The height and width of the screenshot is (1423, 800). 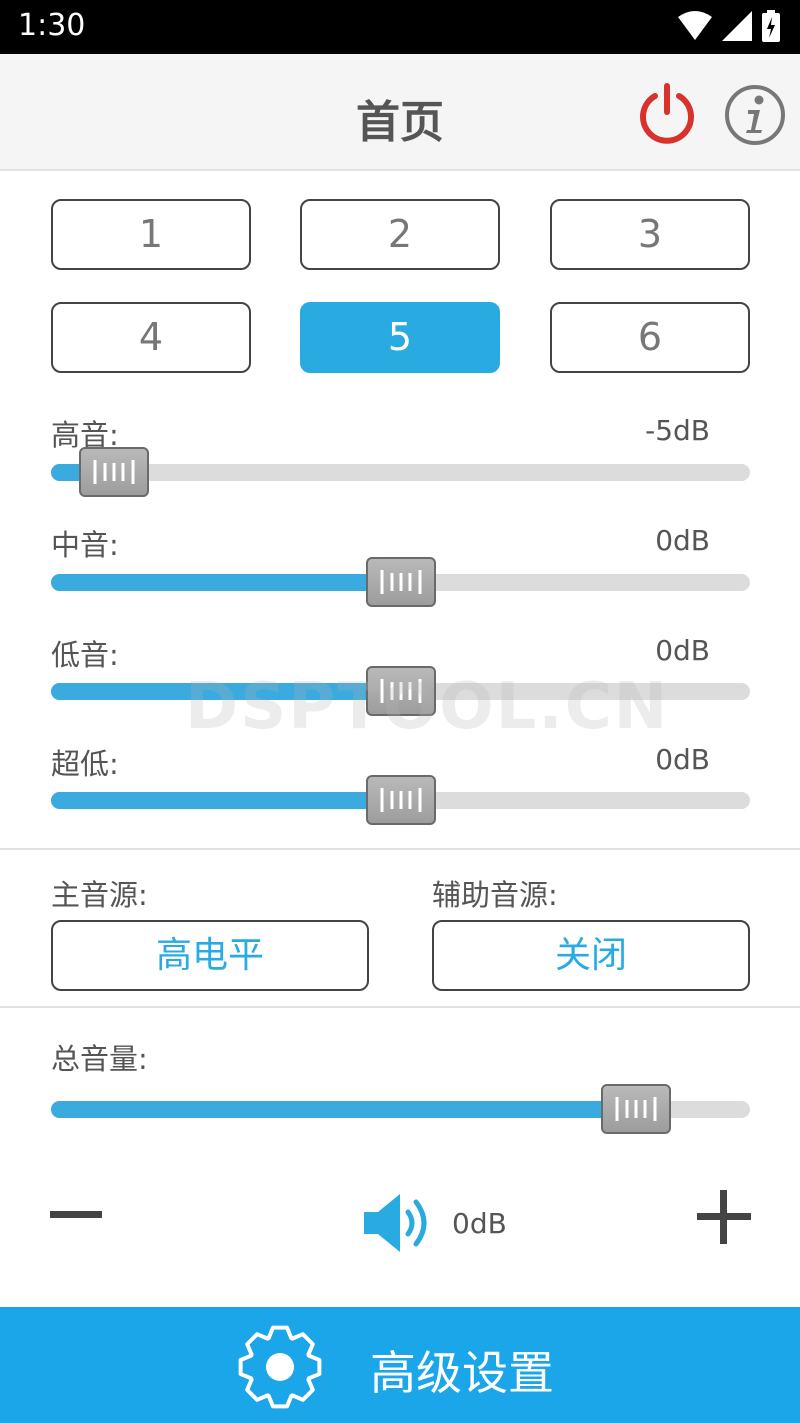 I want to click on treble-value: -5dB, so click(x=677, y=430).